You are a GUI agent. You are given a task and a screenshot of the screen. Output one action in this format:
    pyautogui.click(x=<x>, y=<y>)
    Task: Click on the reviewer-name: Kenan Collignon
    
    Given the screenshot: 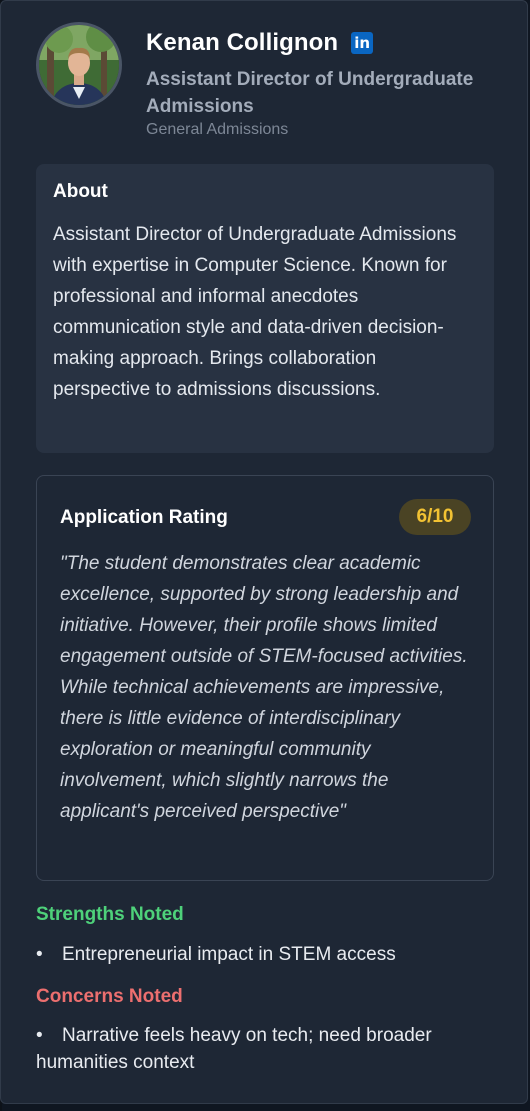 What is the action you would take?
    pyautogui.click(x=242, y=42)
    